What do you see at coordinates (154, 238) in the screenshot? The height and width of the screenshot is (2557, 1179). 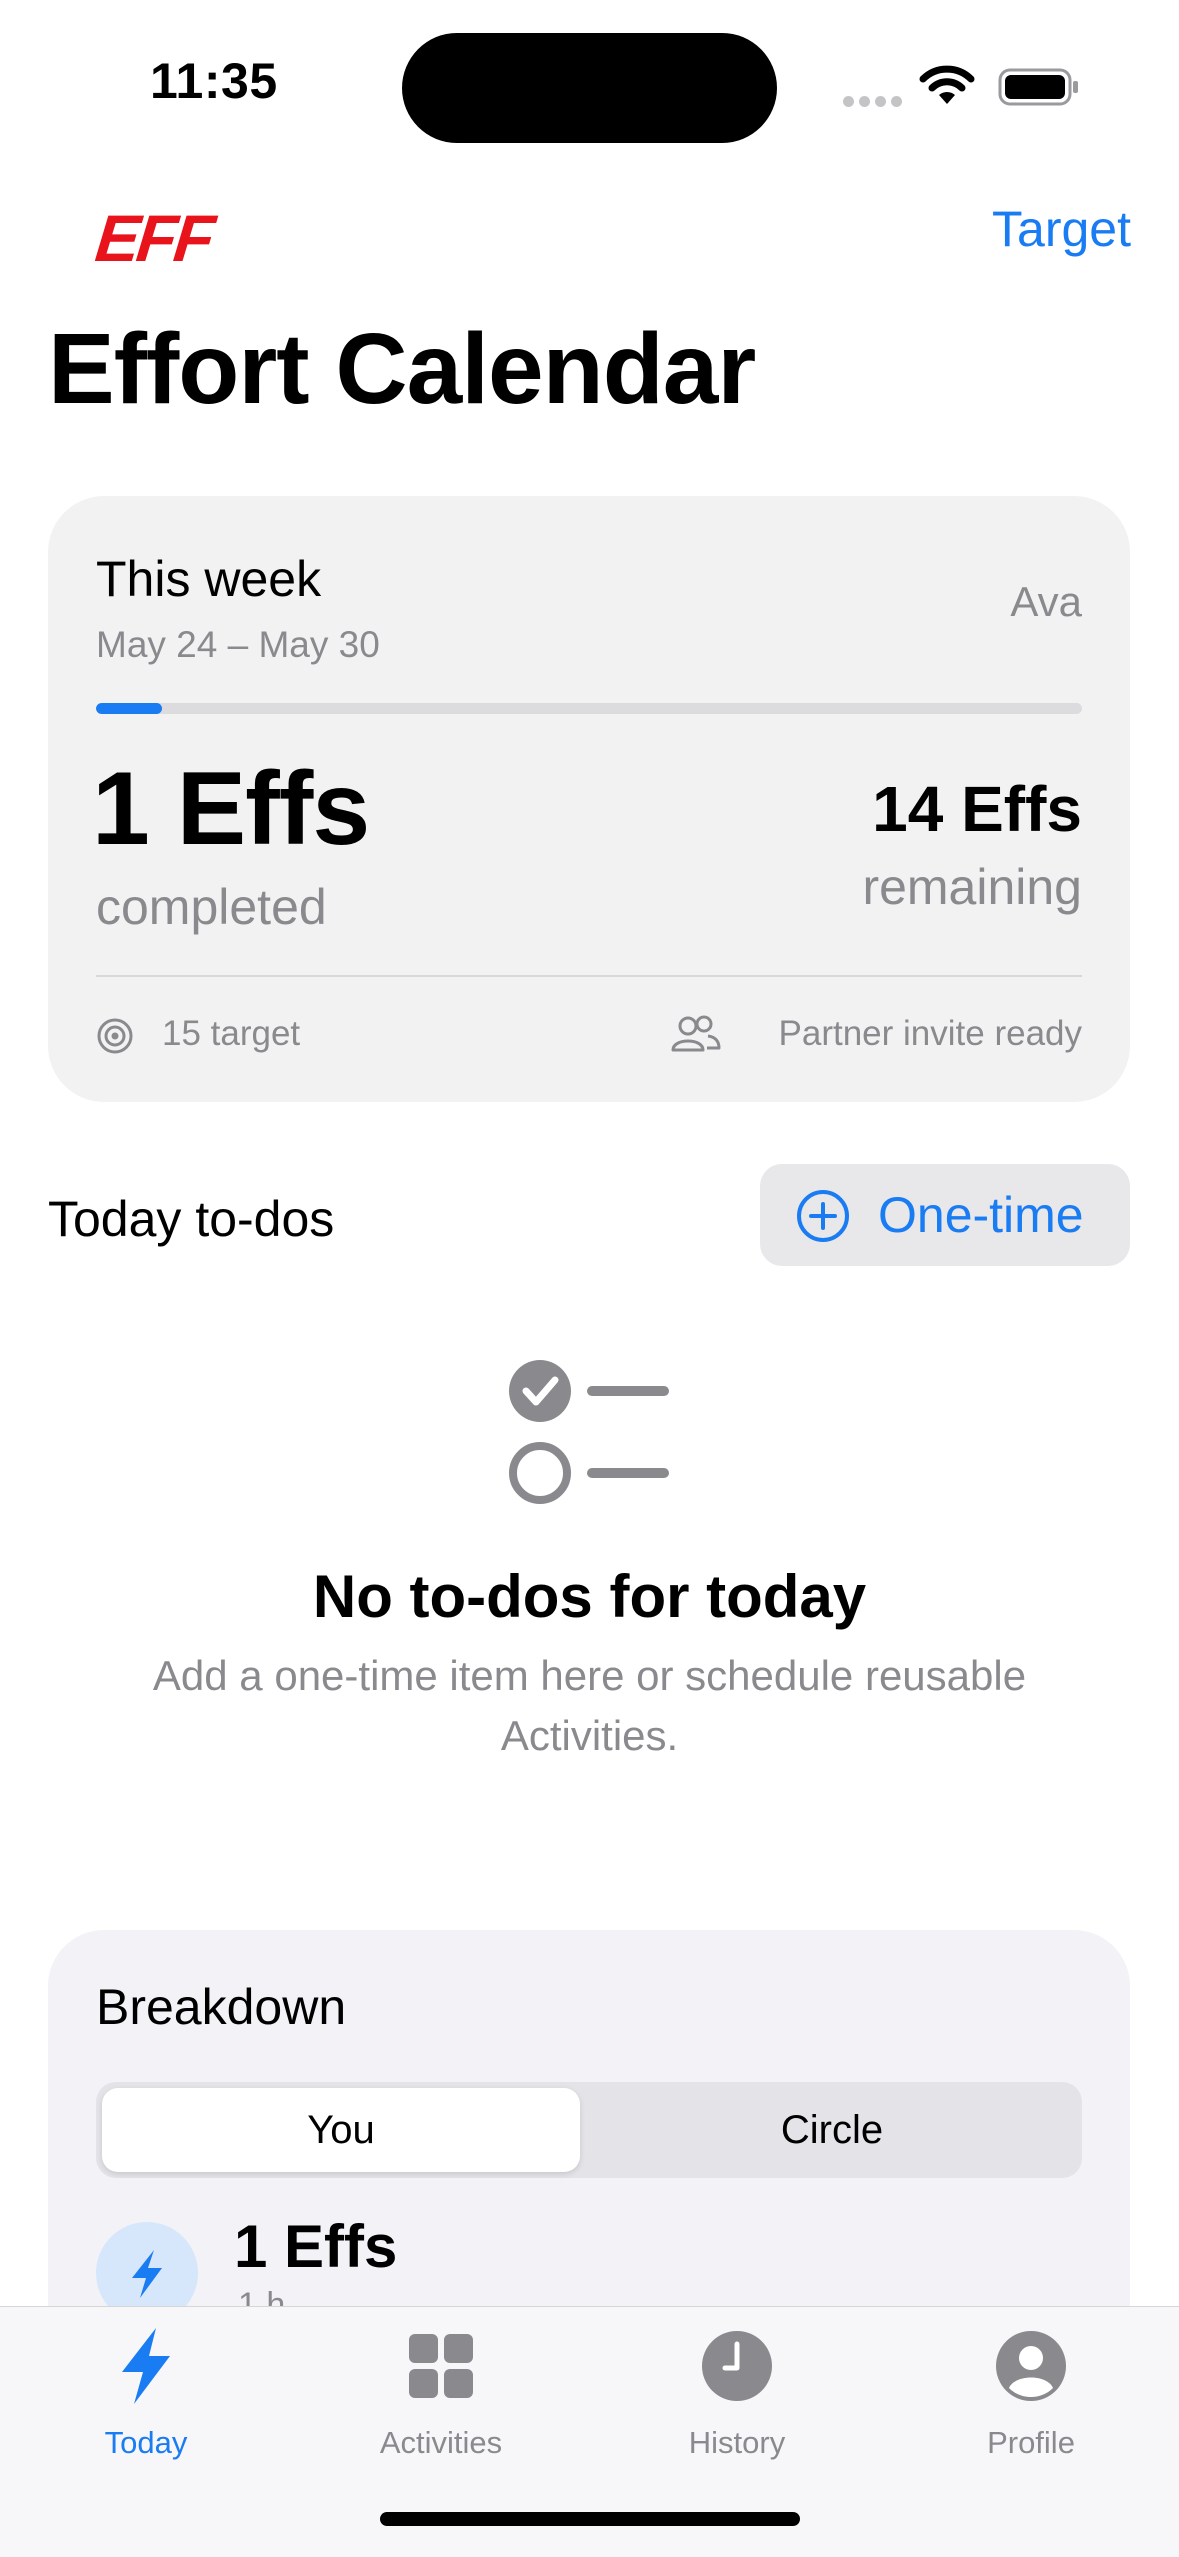 I see `app-logo: EFF` at bounding box center [154, 238].